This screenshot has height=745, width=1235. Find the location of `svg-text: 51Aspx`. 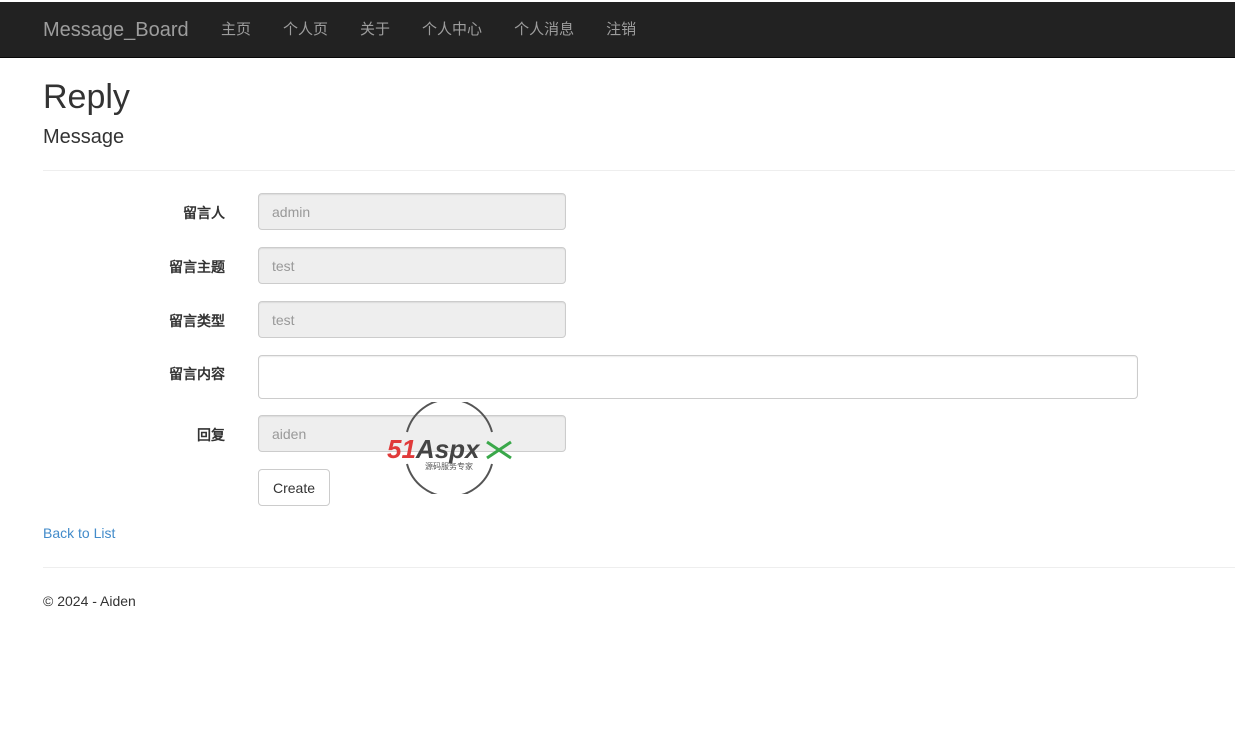

svg-text: 51Aspx is located at coordinates (434, 449).